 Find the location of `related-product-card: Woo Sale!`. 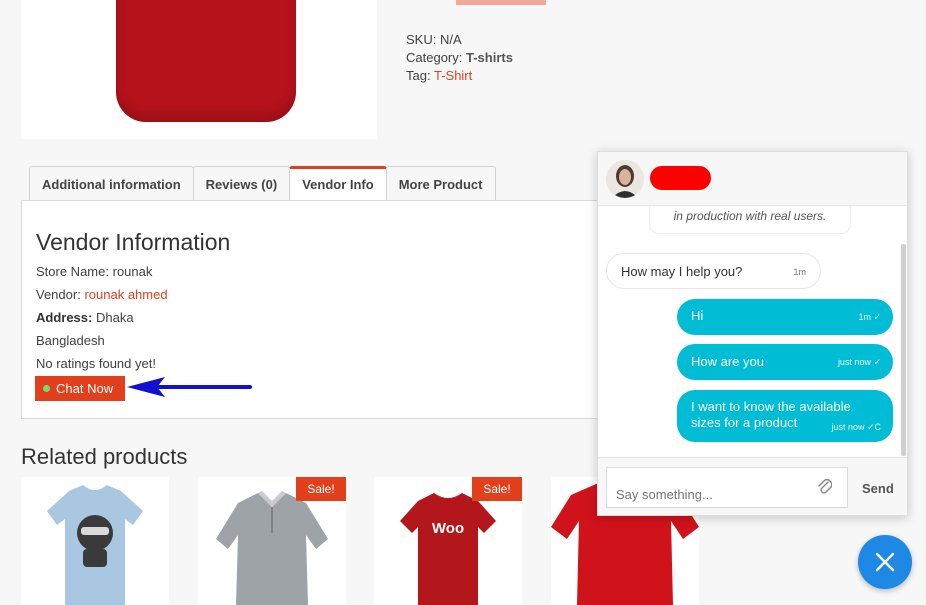

related-product-card: Woo Sale! is located at coordinates (448, 541).